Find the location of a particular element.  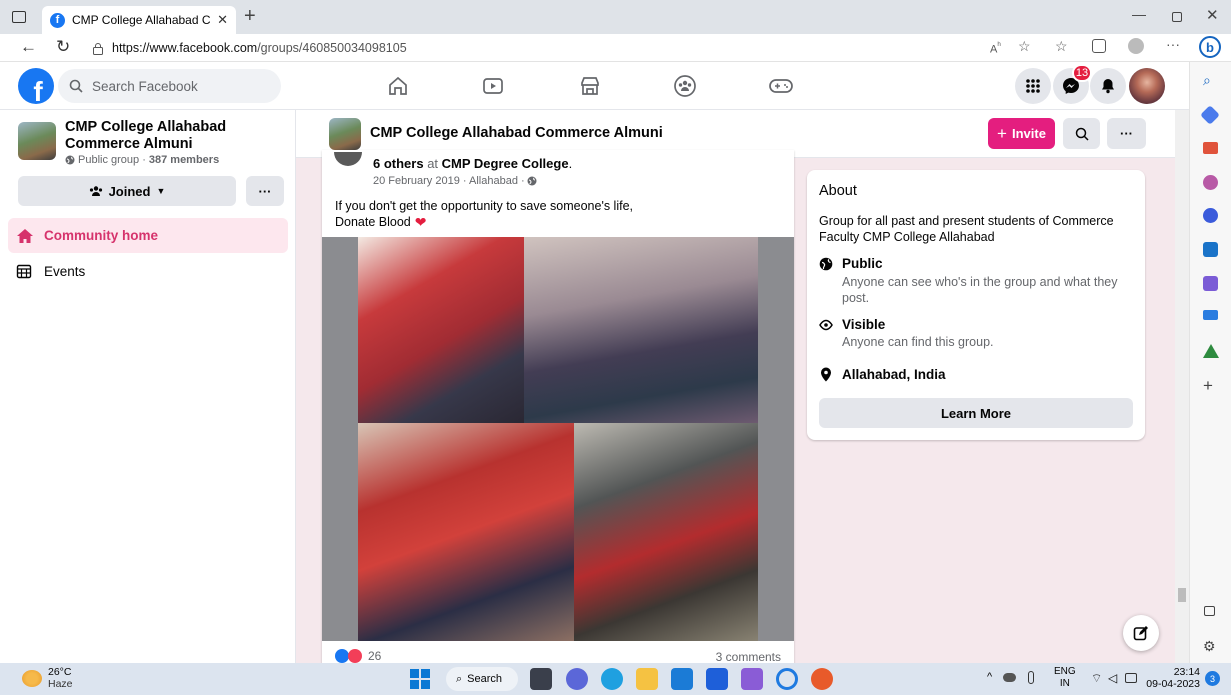

group-member-count: 387 members is located at coordinates (184, 160).